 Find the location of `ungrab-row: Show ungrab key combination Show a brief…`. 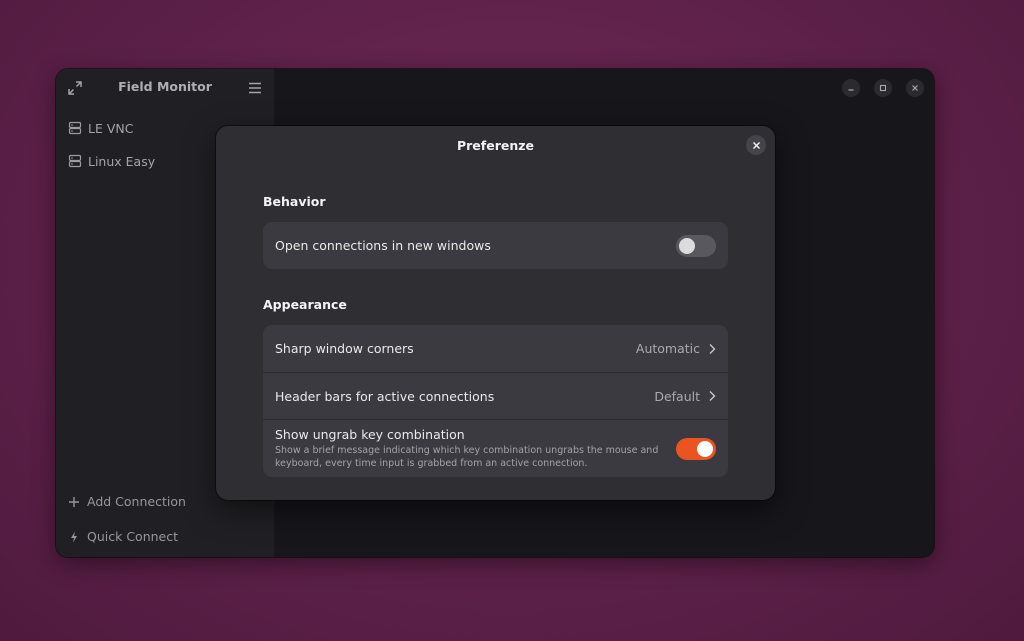

ungrab-row: Show ungrab key combination Show a brief… is located at coordinates (495, 448).